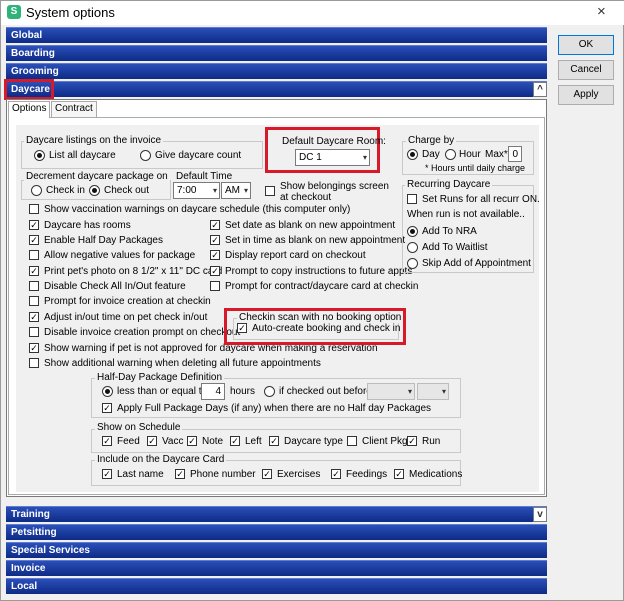 The height and width of the screenshot is (601, 624). What do you see at coordinates (449, 184) in the screenshot?
I see `recurring-label: Recurring Daycare` at bounding box center [449, 184].